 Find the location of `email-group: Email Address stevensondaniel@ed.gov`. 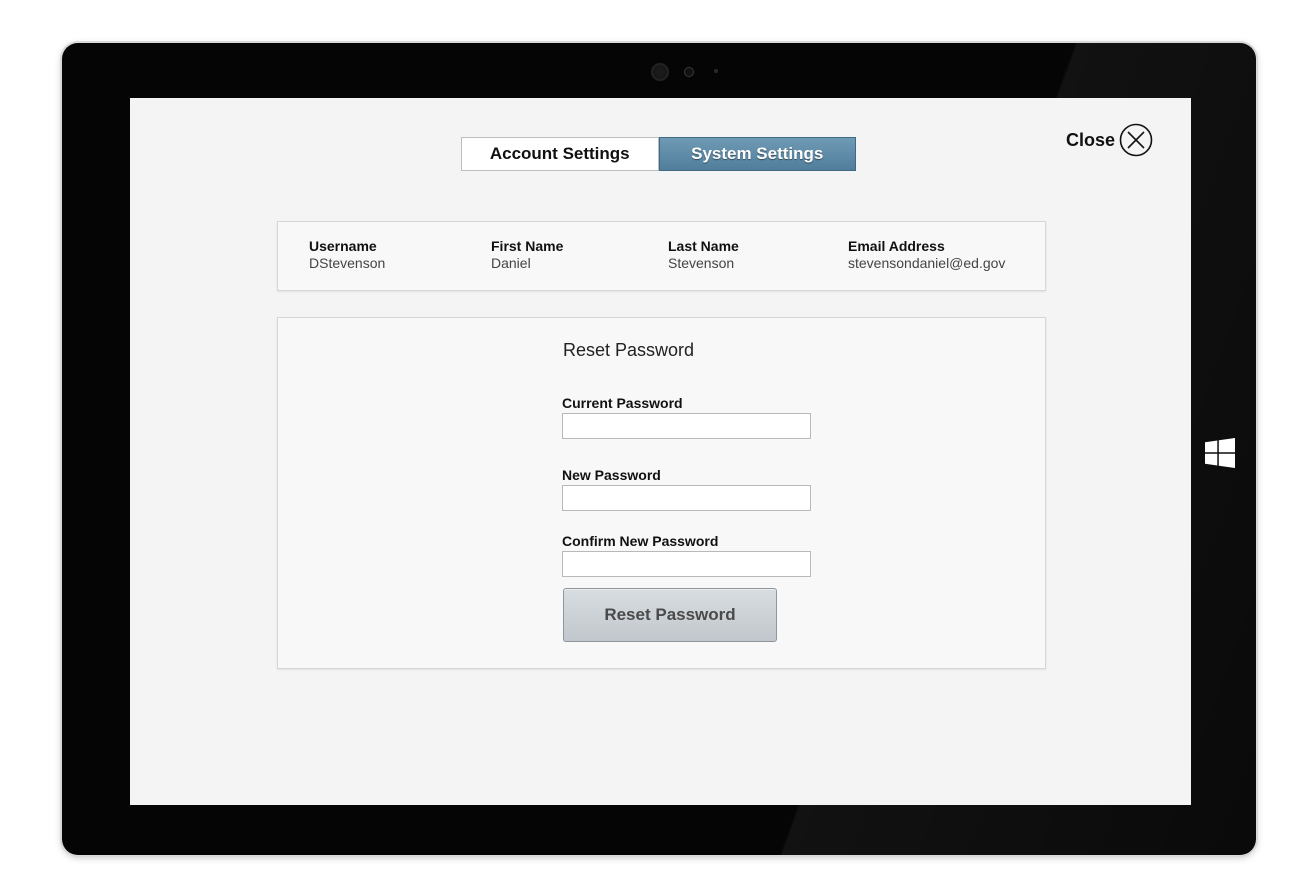

email-group: Email Address stevensondaniel@ed.gov is located at coordinates (926, 255).